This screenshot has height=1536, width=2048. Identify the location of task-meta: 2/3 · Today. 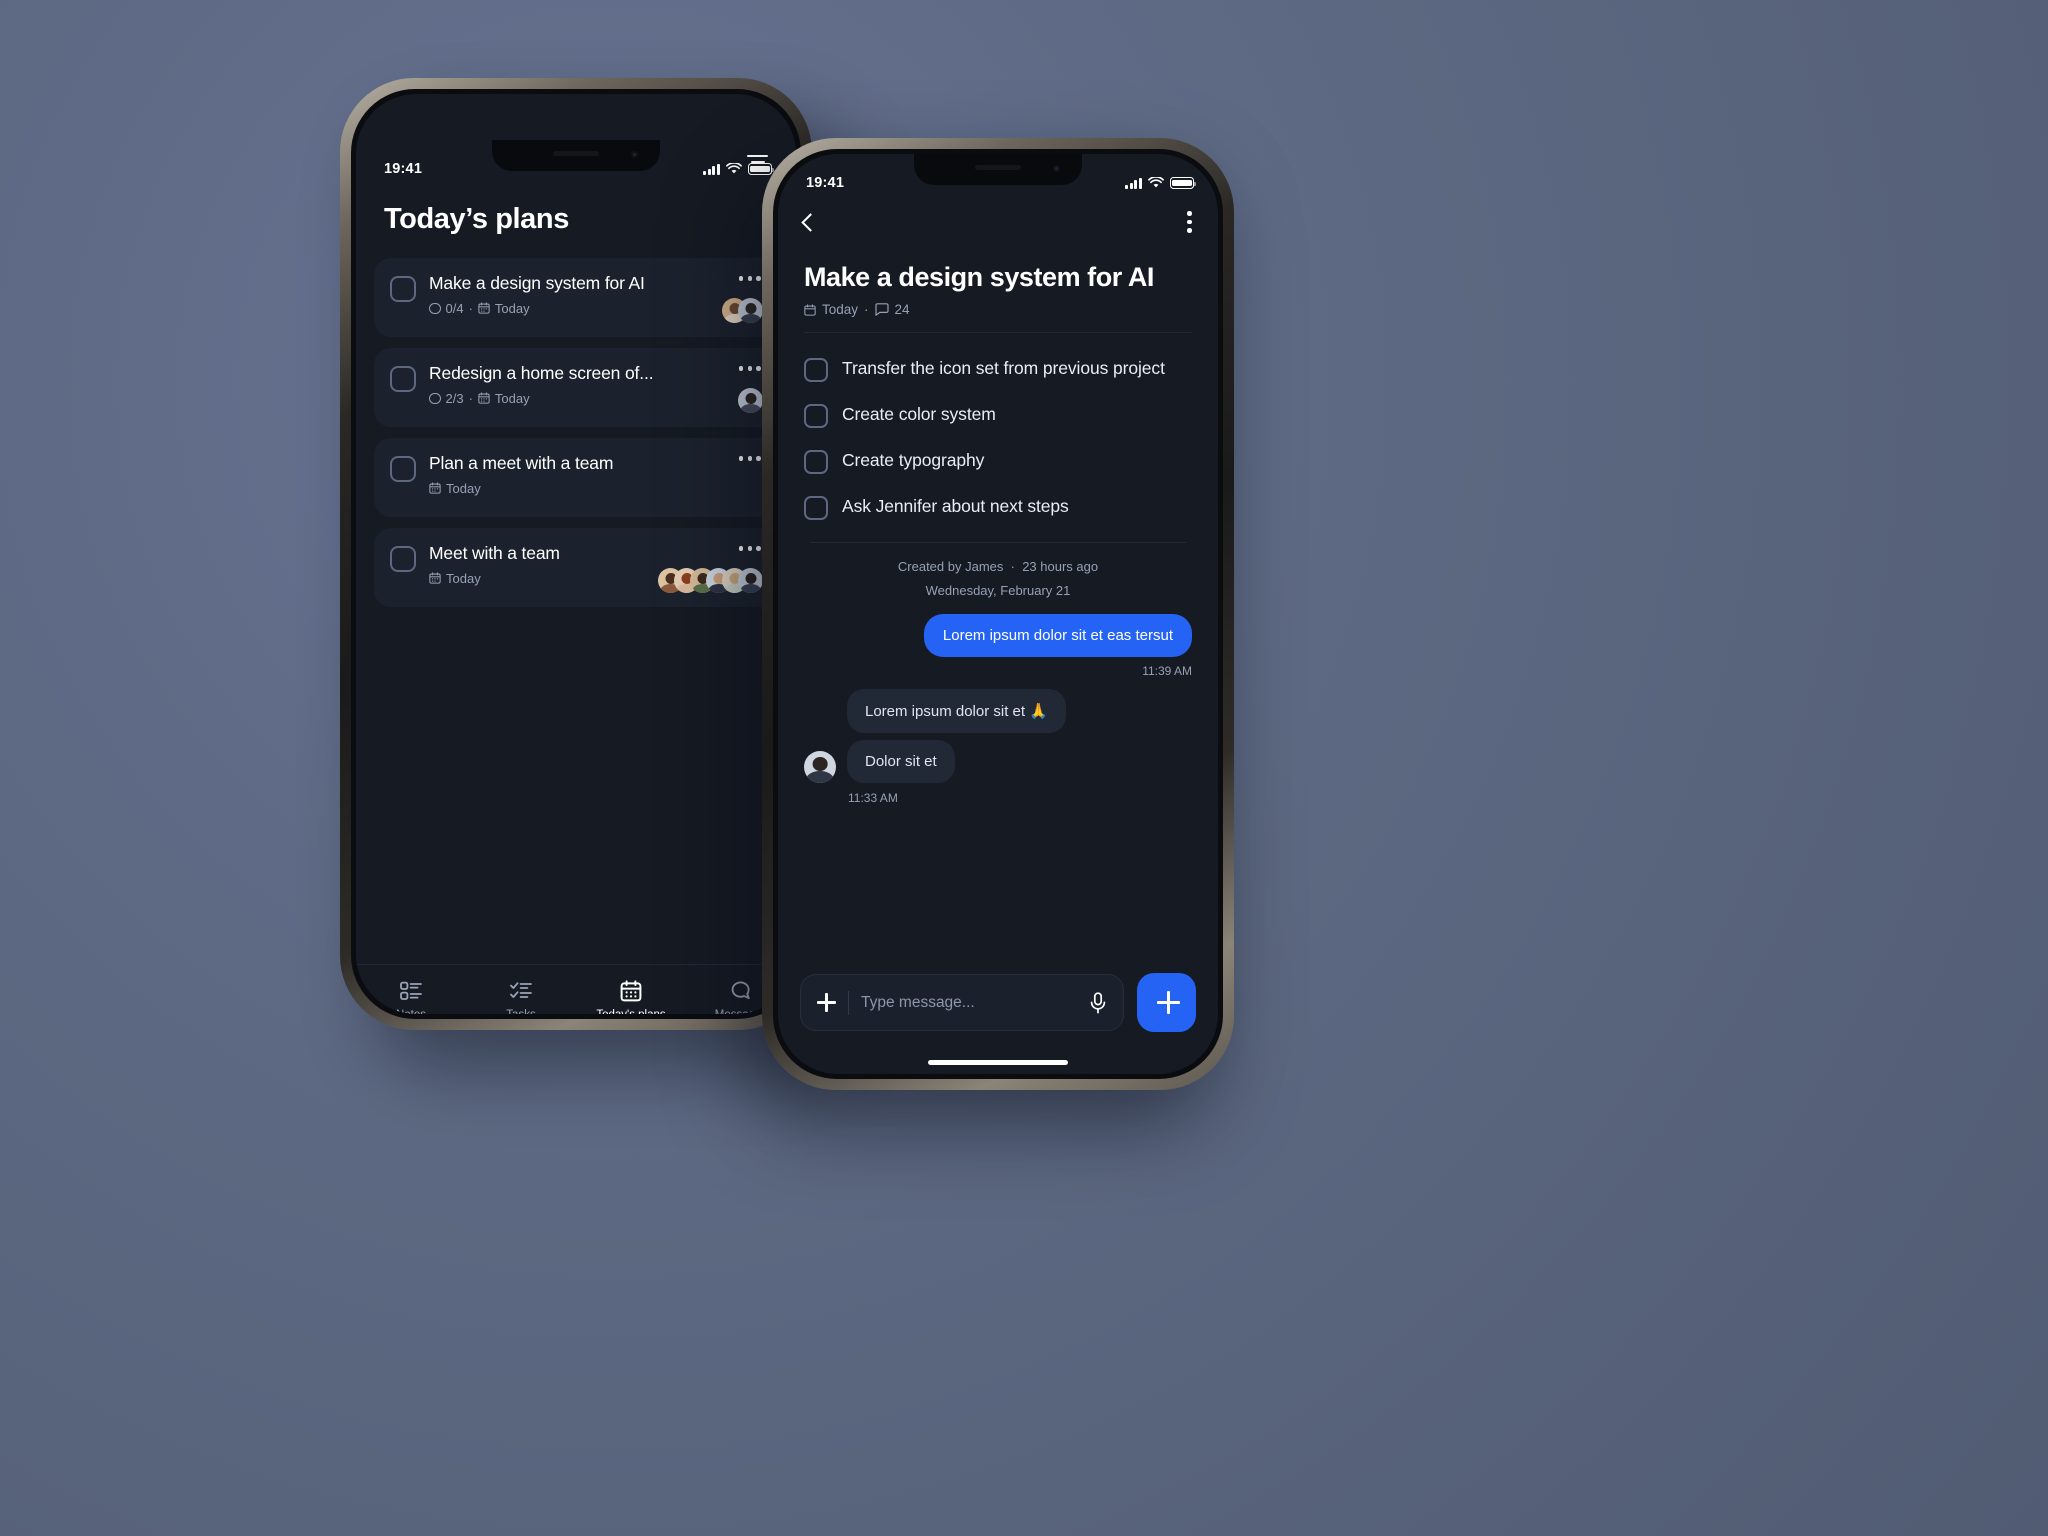
(570, 398).